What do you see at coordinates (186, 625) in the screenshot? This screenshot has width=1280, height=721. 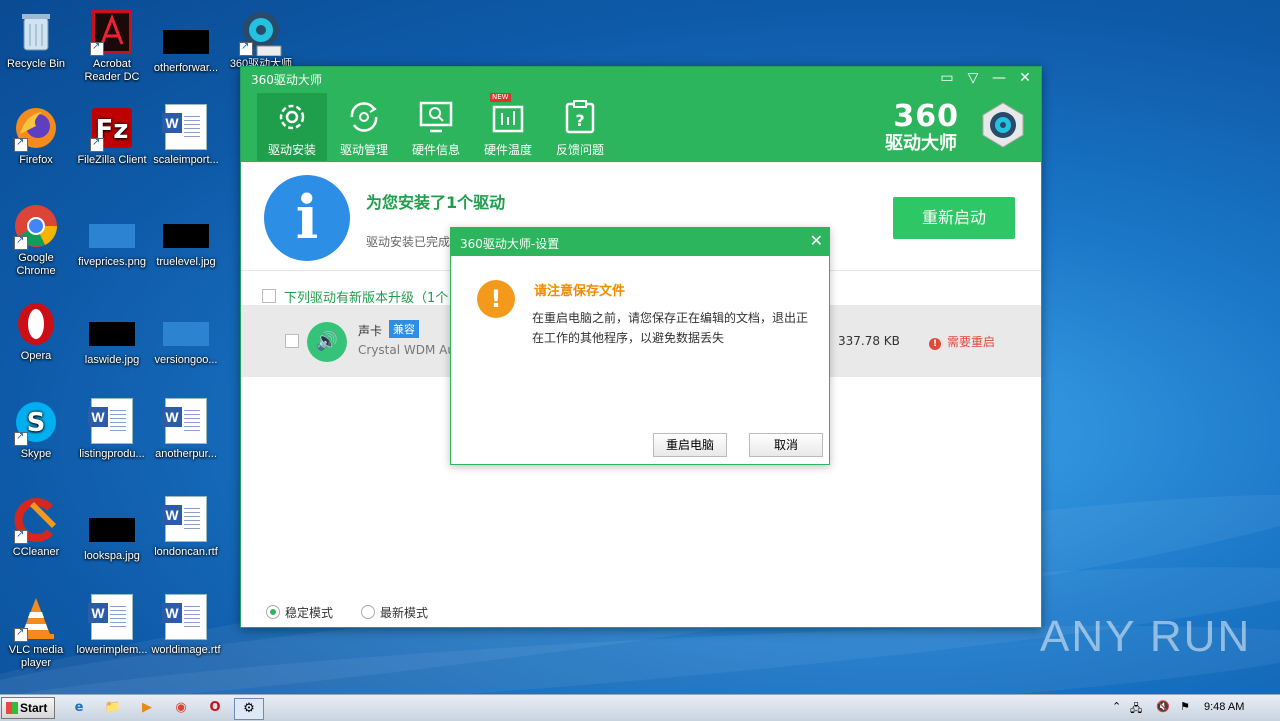 I see `desktop-icon-worldimage: worldimage.rtf` at bounding box center [186, 625].